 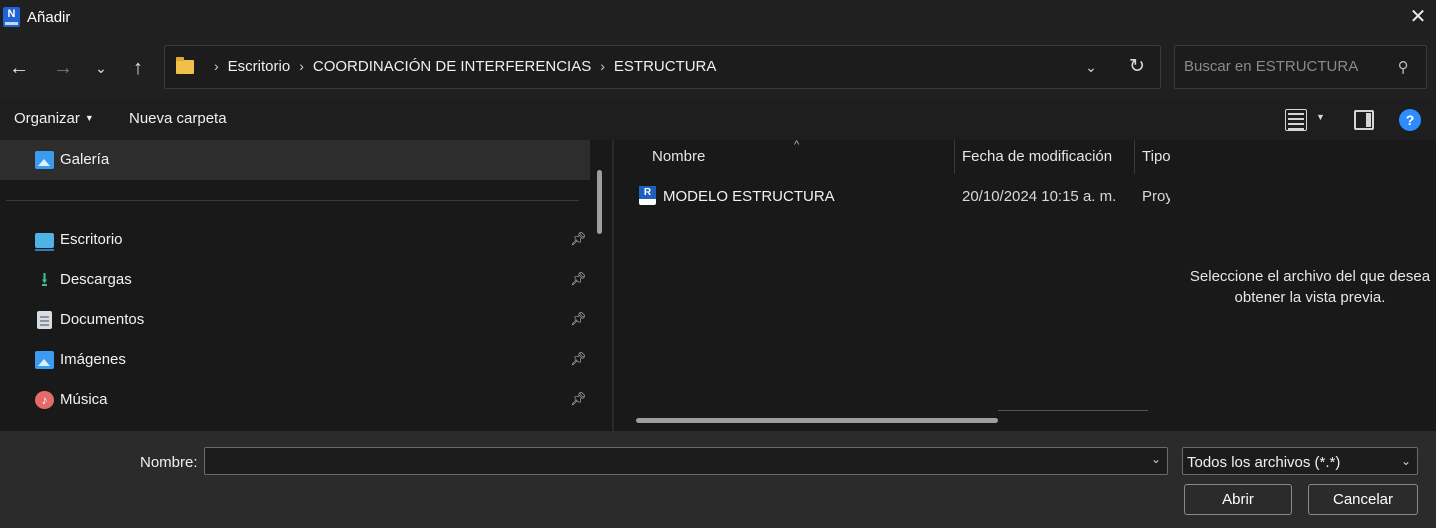 I want to click on sidebar-item-label: Escritorio, so click(x=91, y=239).